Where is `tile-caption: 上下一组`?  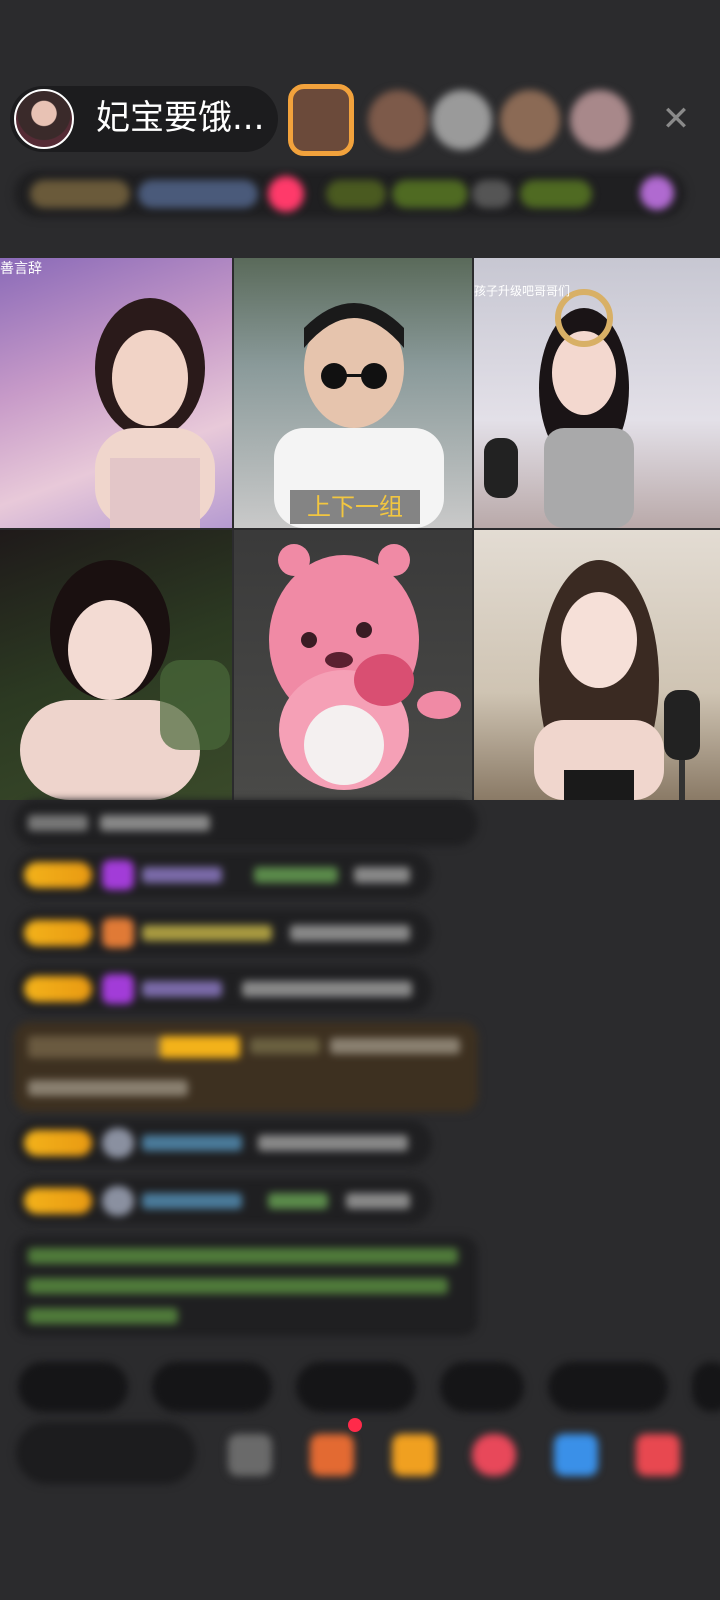 tile-caption: 上下一组 is located at coordinates (355, 507).